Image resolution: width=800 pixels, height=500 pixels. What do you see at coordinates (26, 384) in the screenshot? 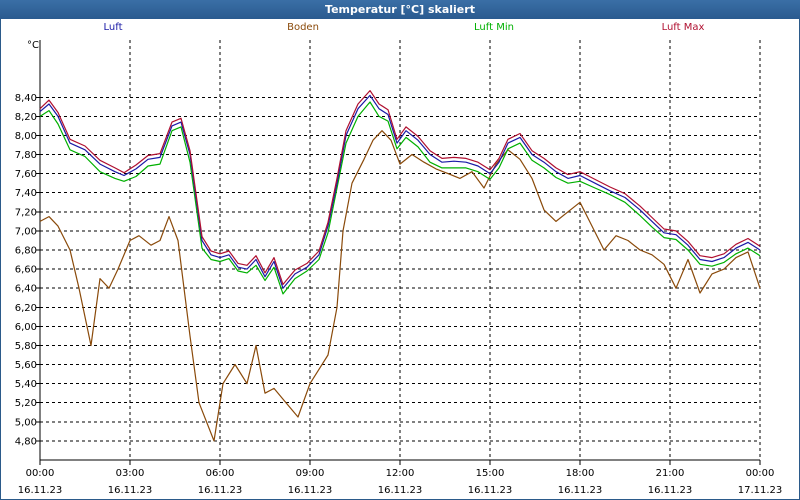
I see `y-tick-label: 5,40` at bounding box center [26, 384].